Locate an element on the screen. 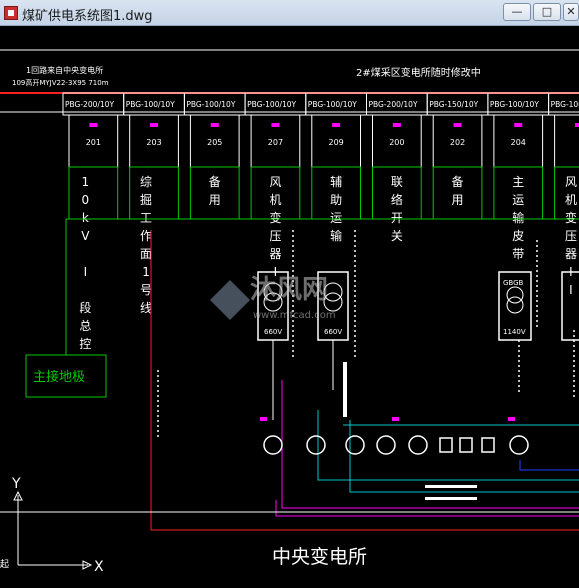 The height and width of the screenshot is (588, 579). switch-cabinet: PBG-100/10Y 203 综掘工作面 1 号线 is located at coordinates (154, 203).